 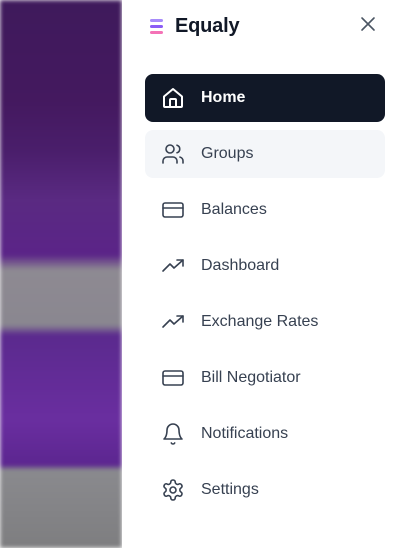 I want to click on nav-label-home: Home, so click(x=223, y=97).